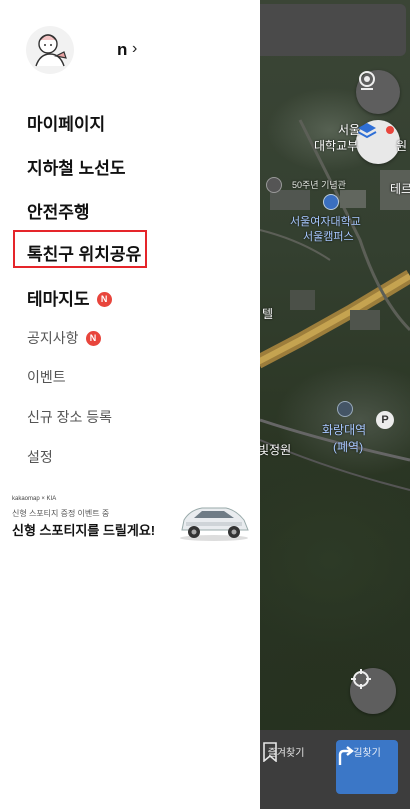 The image size is (410, 809). I want to click on menu-item-friend-location: 톡친구 위치공유, so click(84, 252).